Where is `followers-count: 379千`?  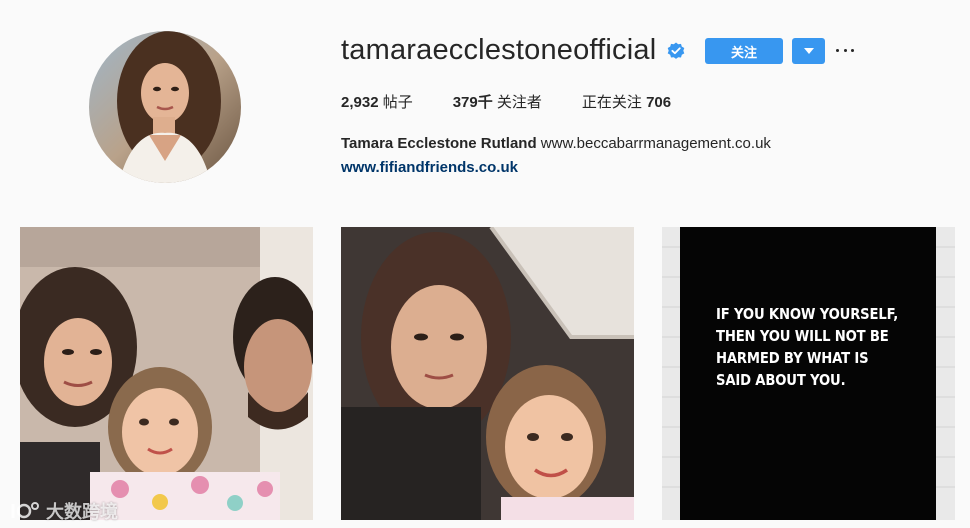 followers-count: 379千 is located at coordinates (472, 102).